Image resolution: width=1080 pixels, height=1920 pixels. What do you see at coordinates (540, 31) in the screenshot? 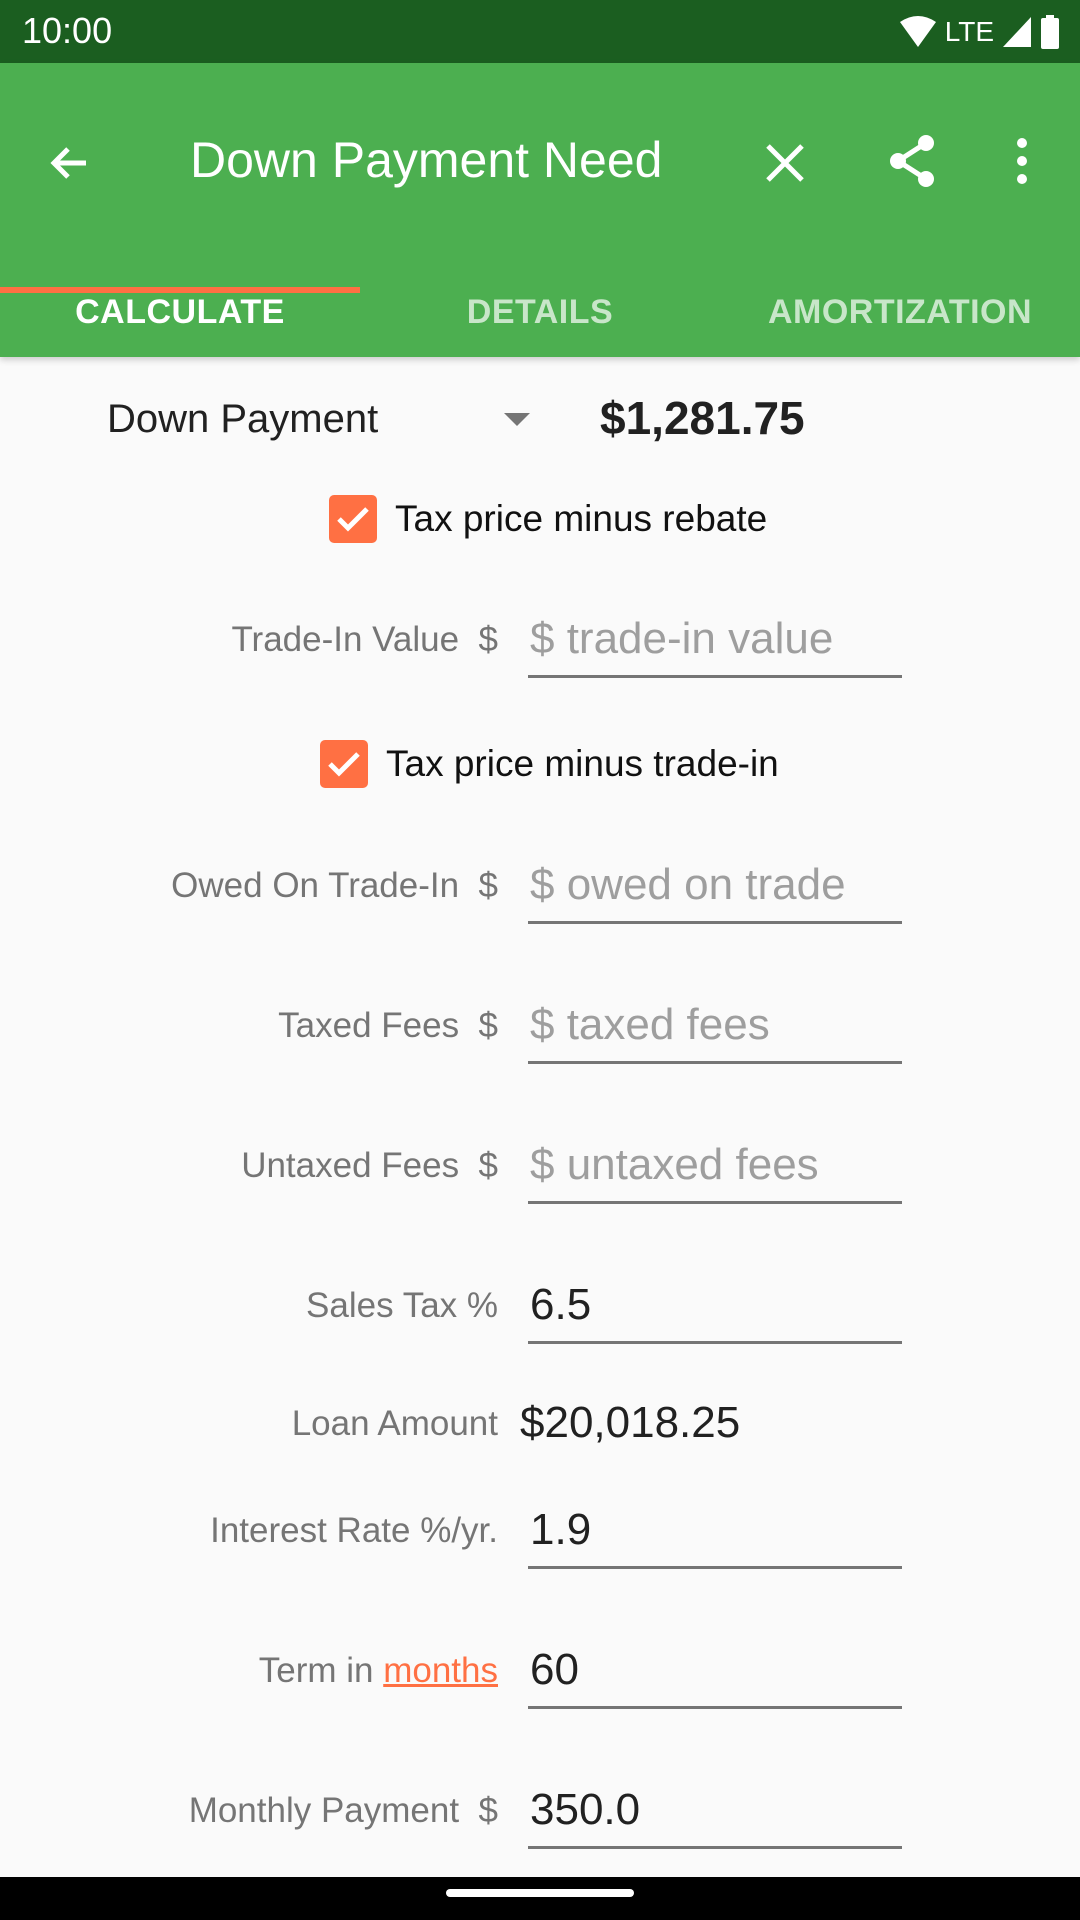
I see `status-bar: 10:00 LTE` at bounding box center [540, 31].